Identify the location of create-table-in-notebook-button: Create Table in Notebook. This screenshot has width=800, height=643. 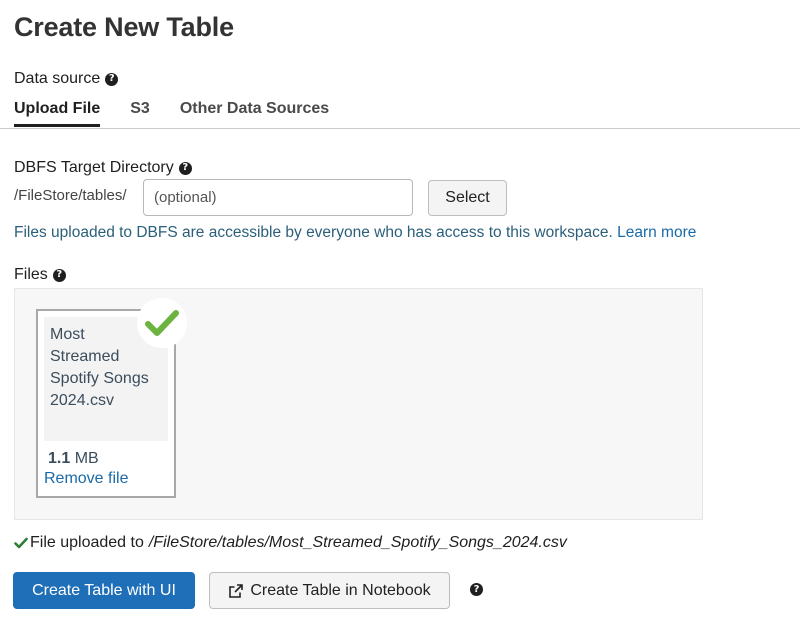
(329, 590).